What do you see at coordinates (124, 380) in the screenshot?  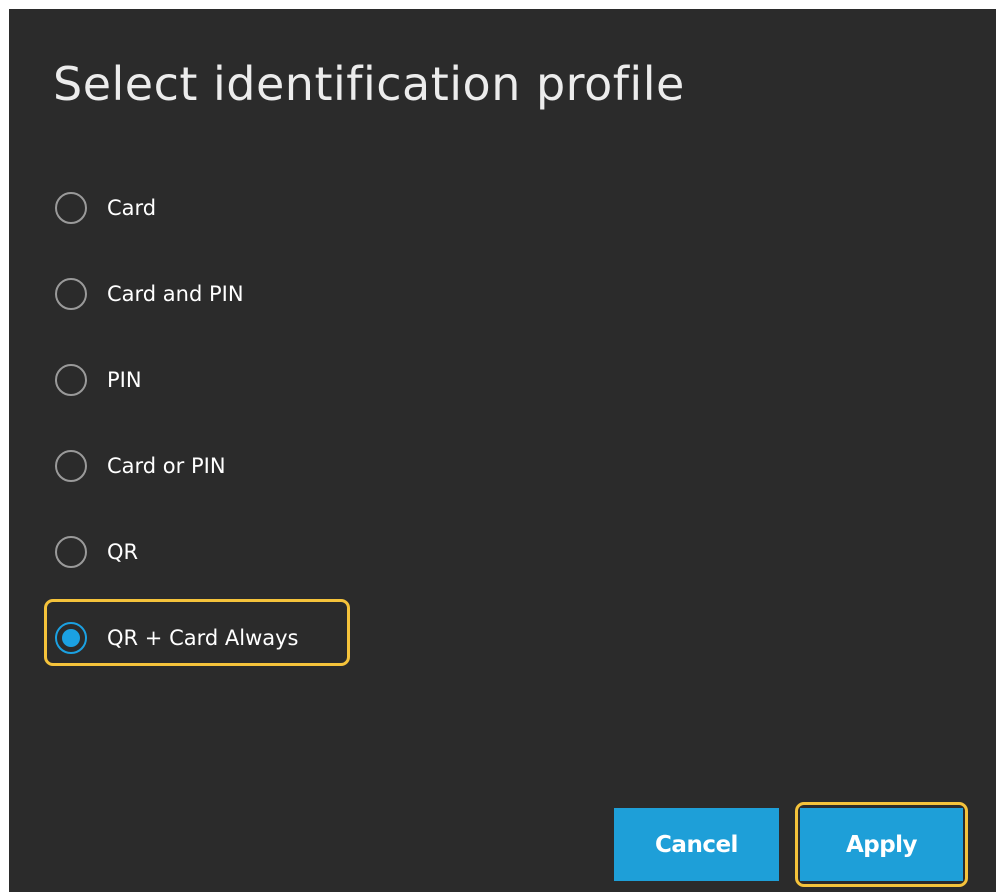 I see `option-label: PIN` at bounding box center [124, 380].